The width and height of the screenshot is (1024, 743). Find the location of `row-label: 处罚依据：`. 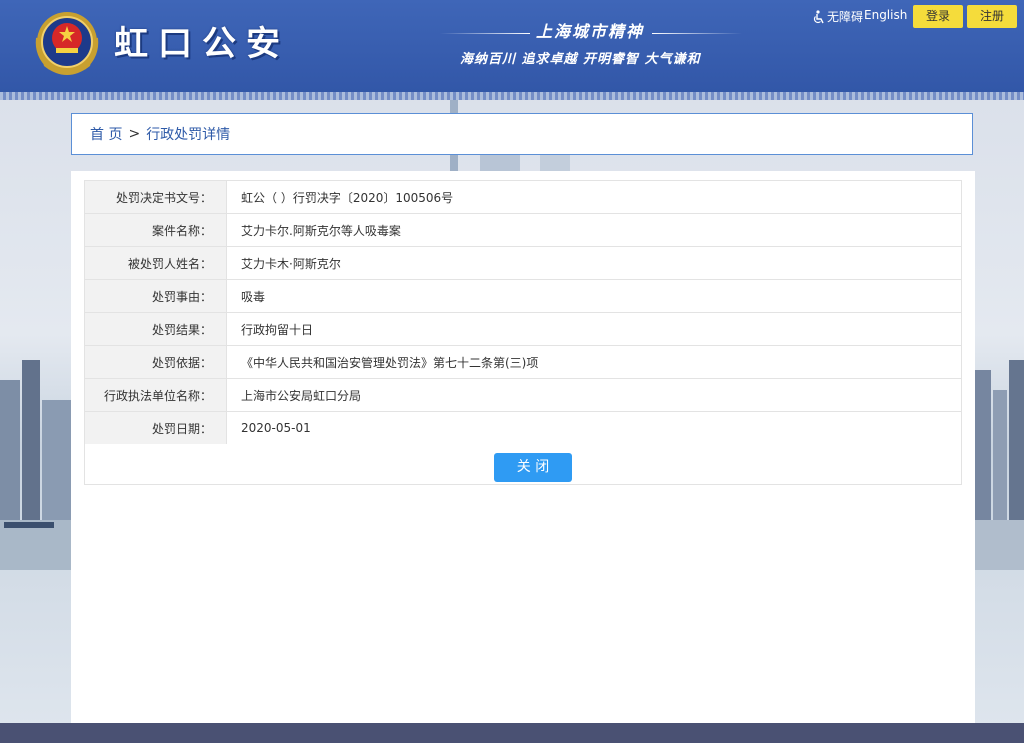

row-label: 处罚依据： is located at coordinates (155, 362).